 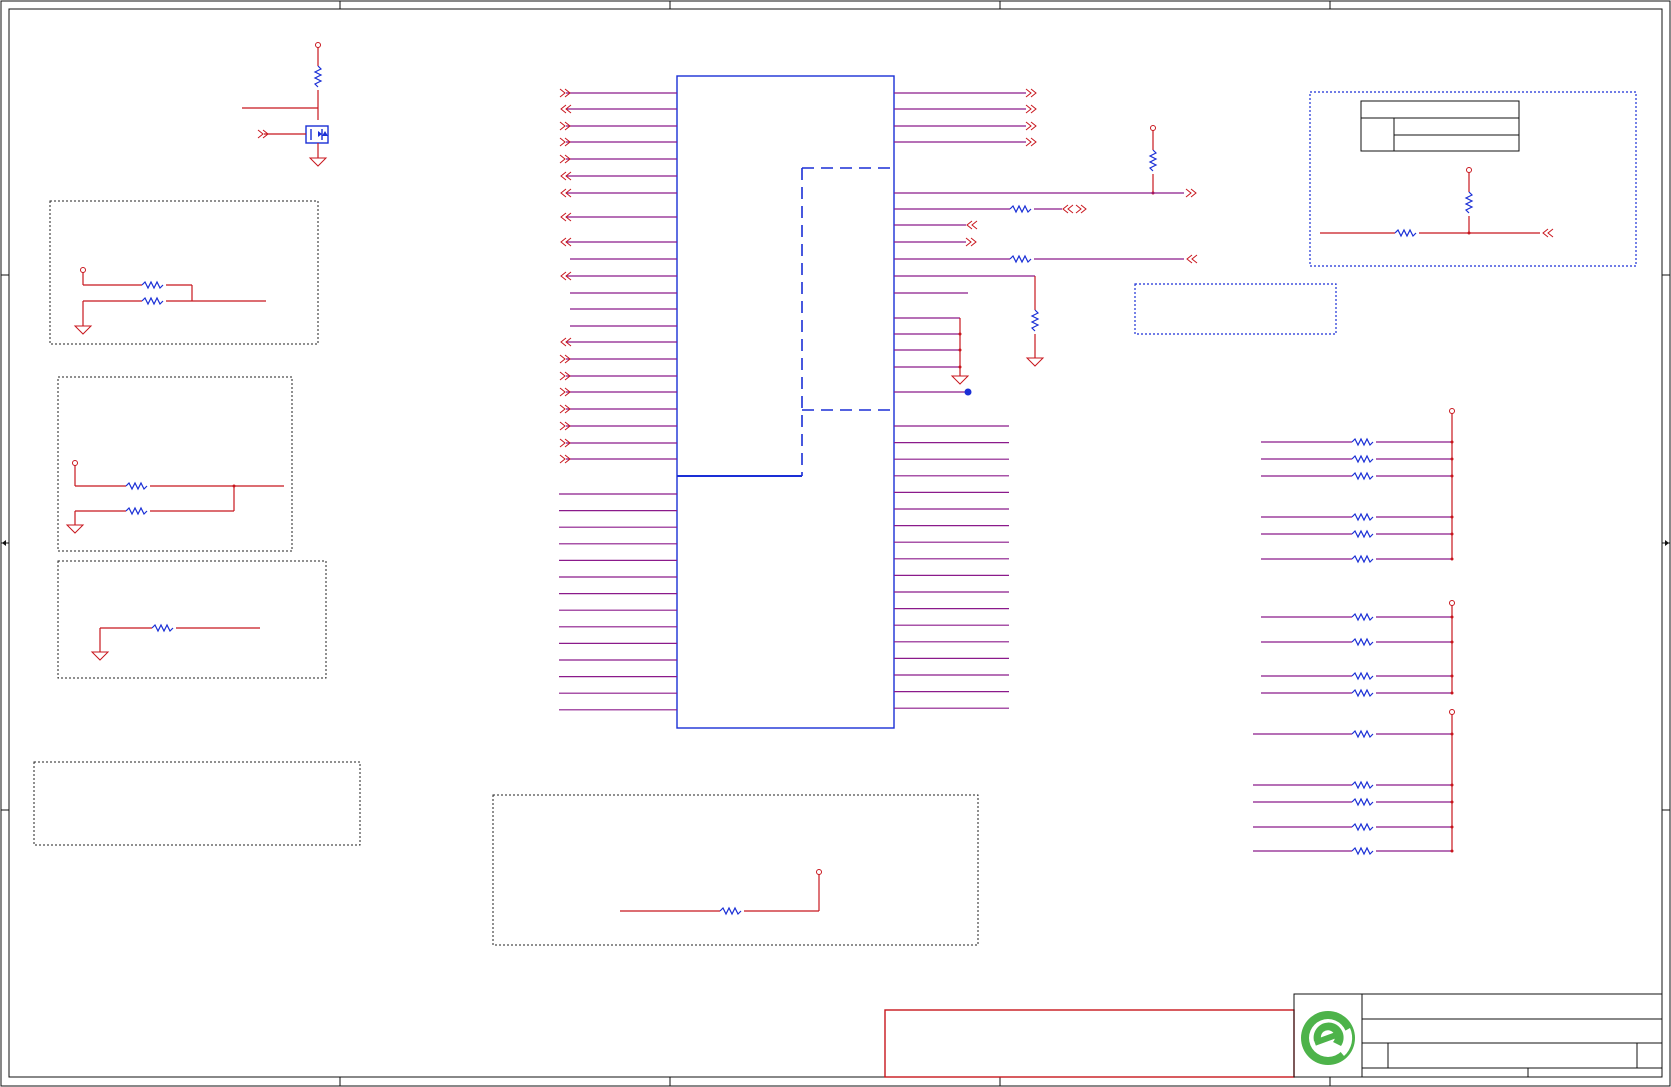 I want to click on pullup-resistor-groups, so click(x=1354, y=632).